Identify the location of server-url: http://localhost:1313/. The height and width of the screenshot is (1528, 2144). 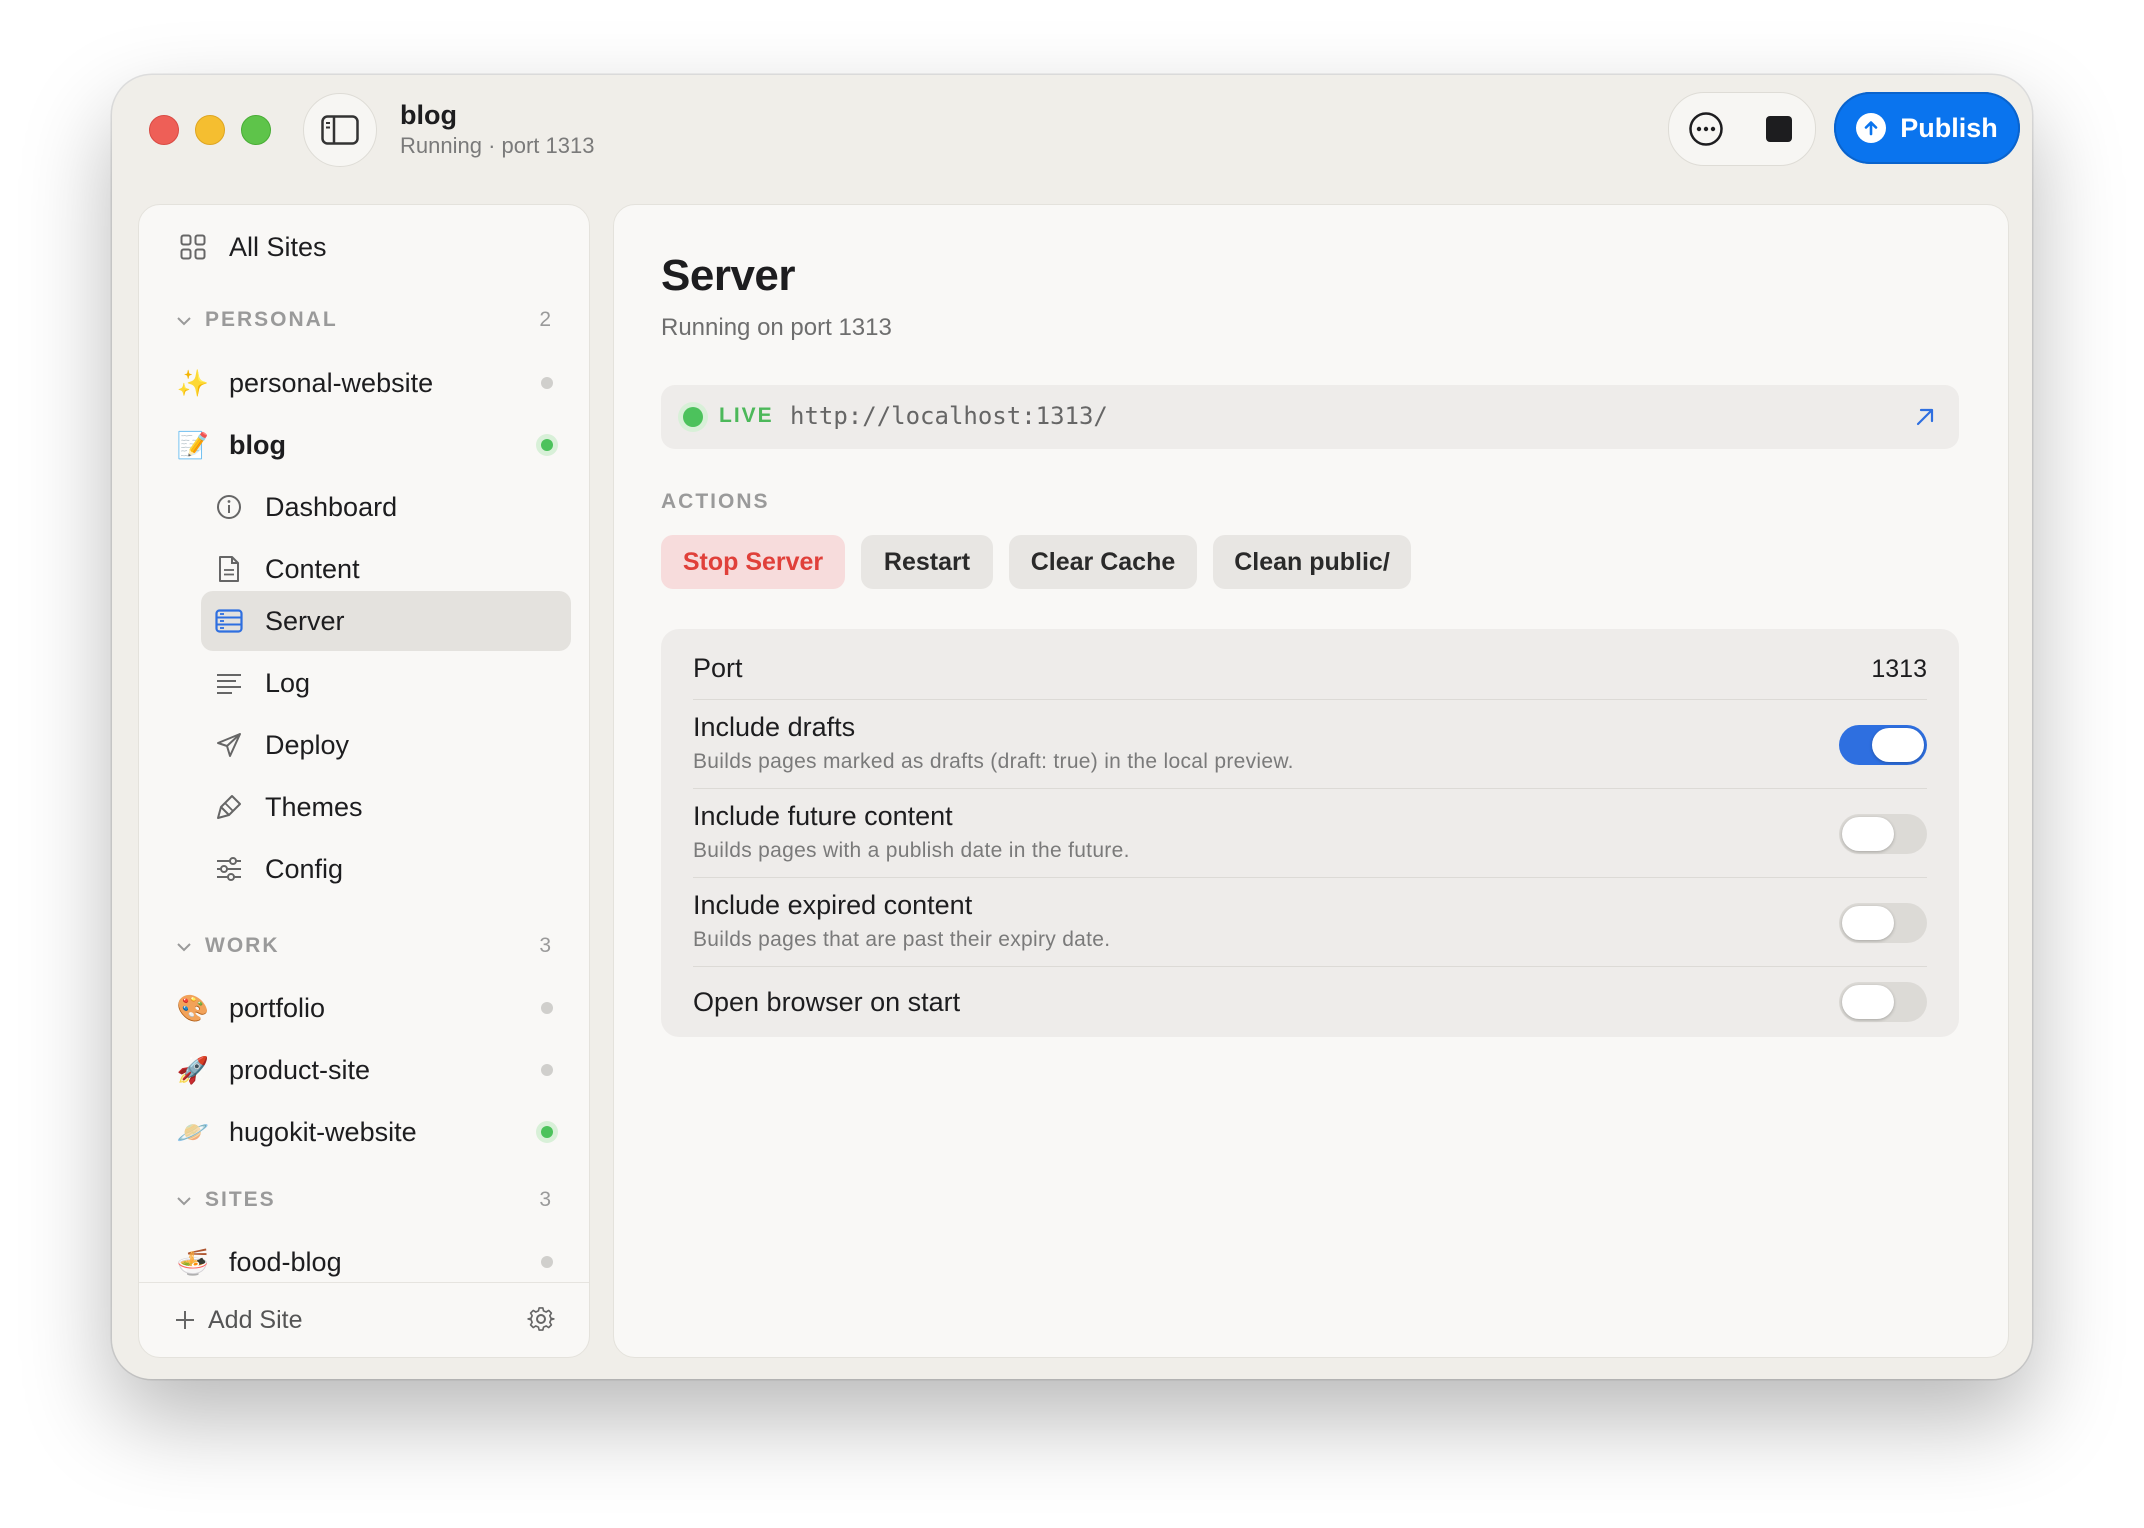
(949, 416).